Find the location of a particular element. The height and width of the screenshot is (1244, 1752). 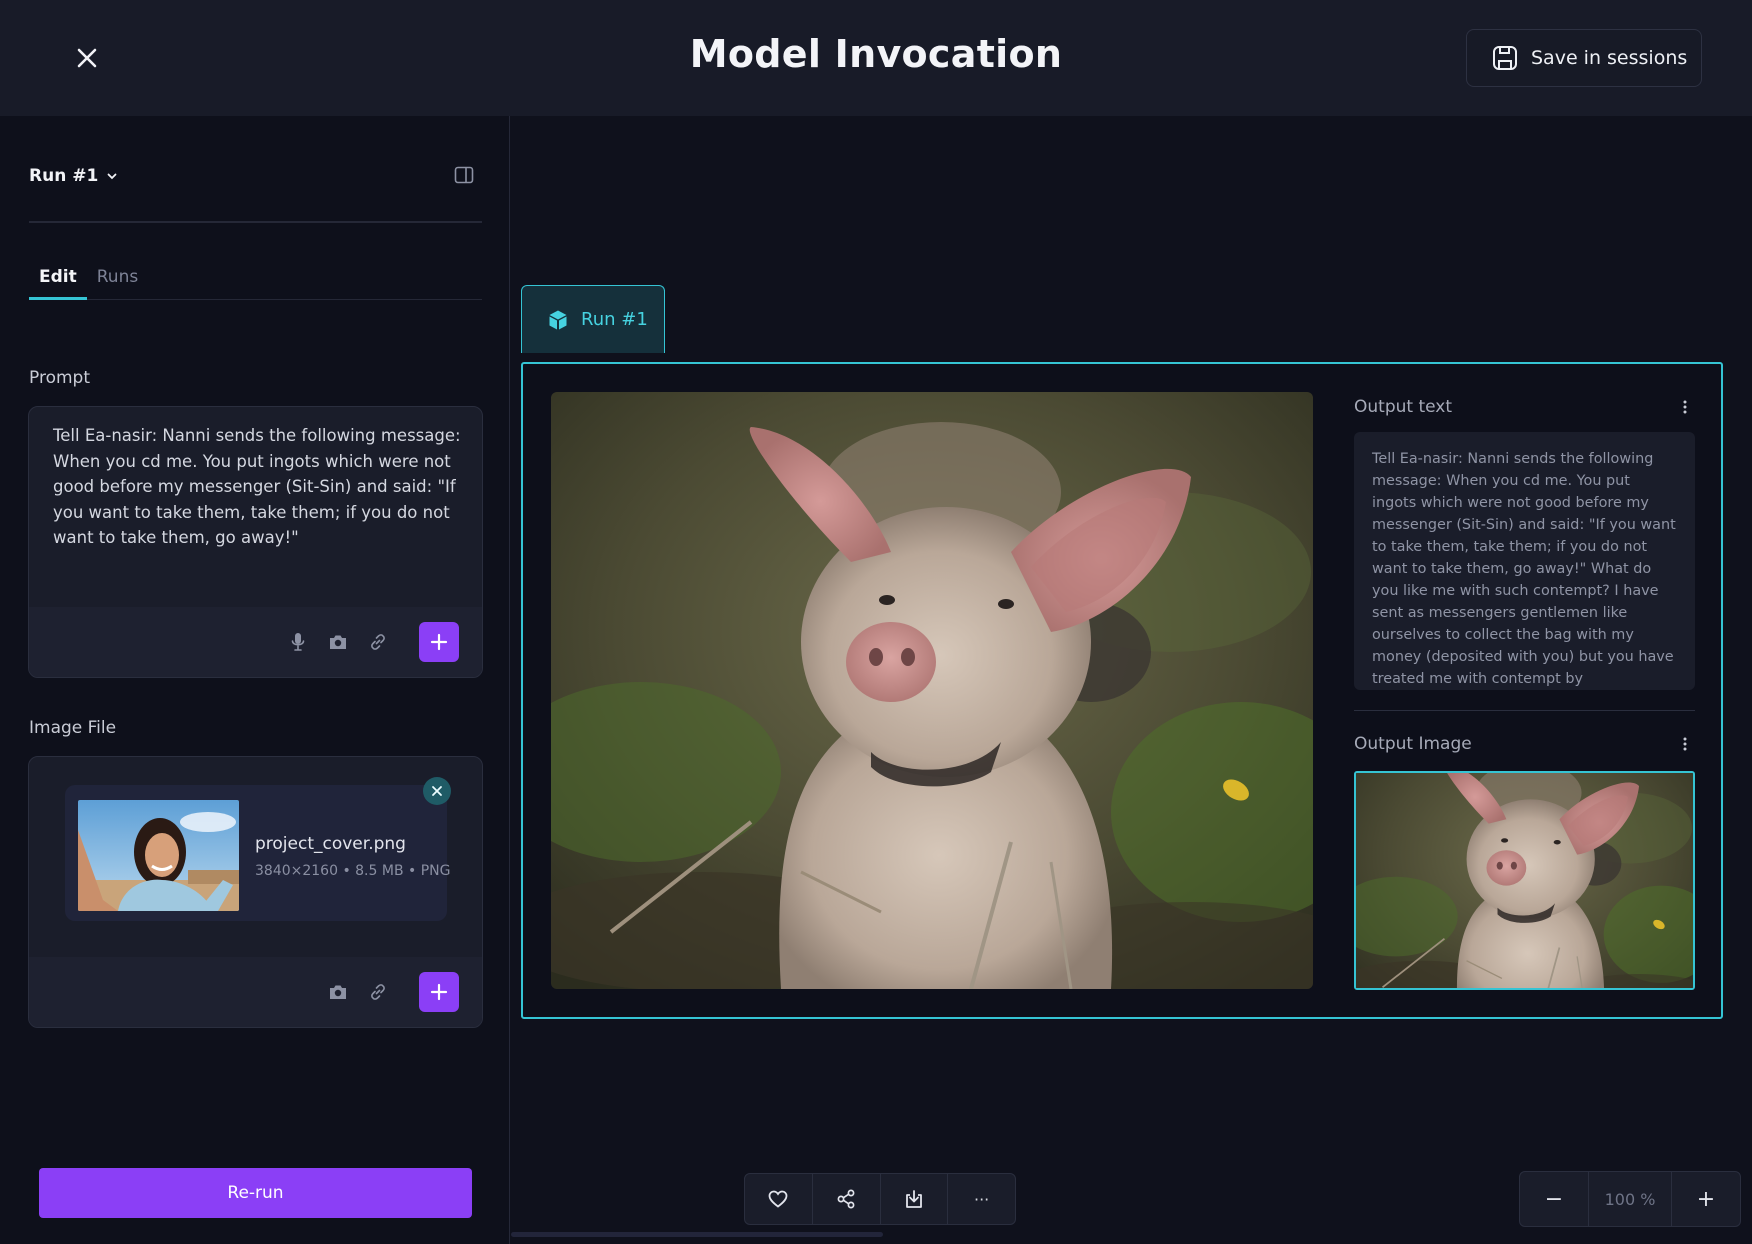

file-thumbnail is located at coordinates (158, 855).